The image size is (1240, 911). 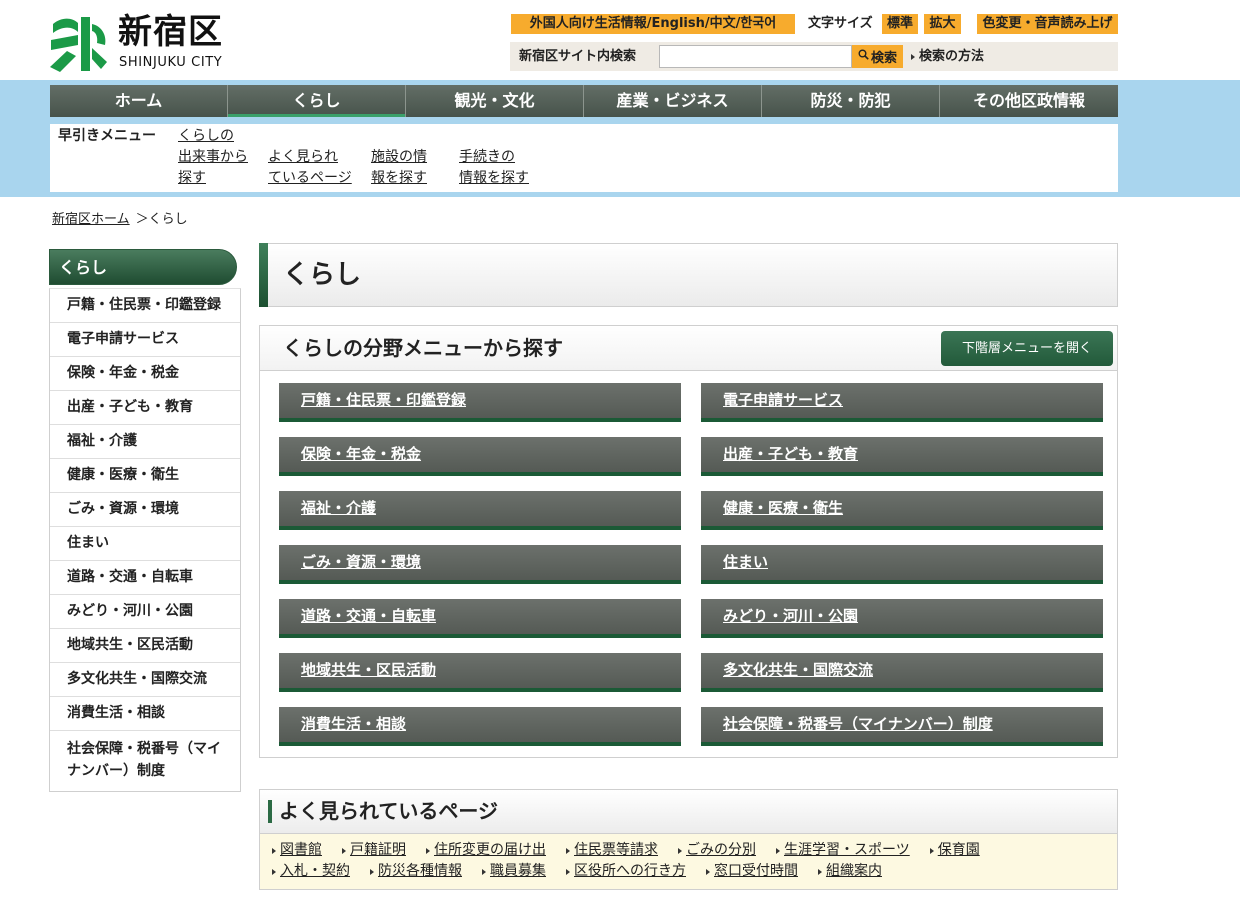 What do you see at coordinates (490, 850) in the screenshot?
I see `popular-link: 住所変更の届け出` at bounding box center [490, 850].